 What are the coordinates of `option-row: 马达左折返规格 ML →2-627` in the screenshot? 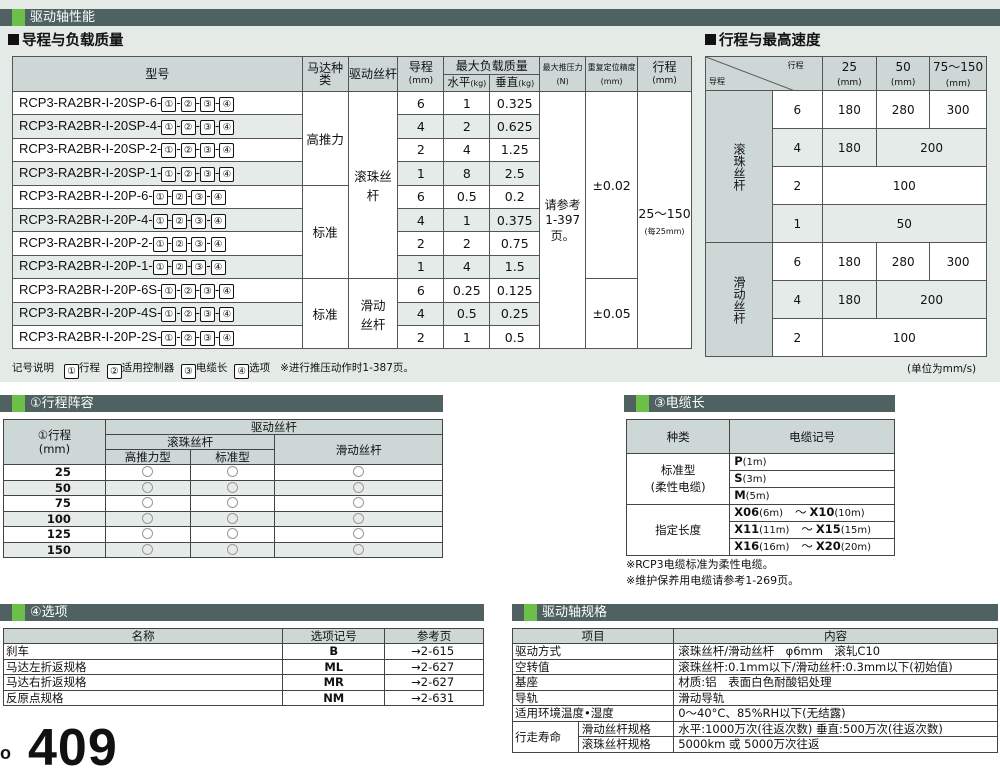 It's located at (243, 666).